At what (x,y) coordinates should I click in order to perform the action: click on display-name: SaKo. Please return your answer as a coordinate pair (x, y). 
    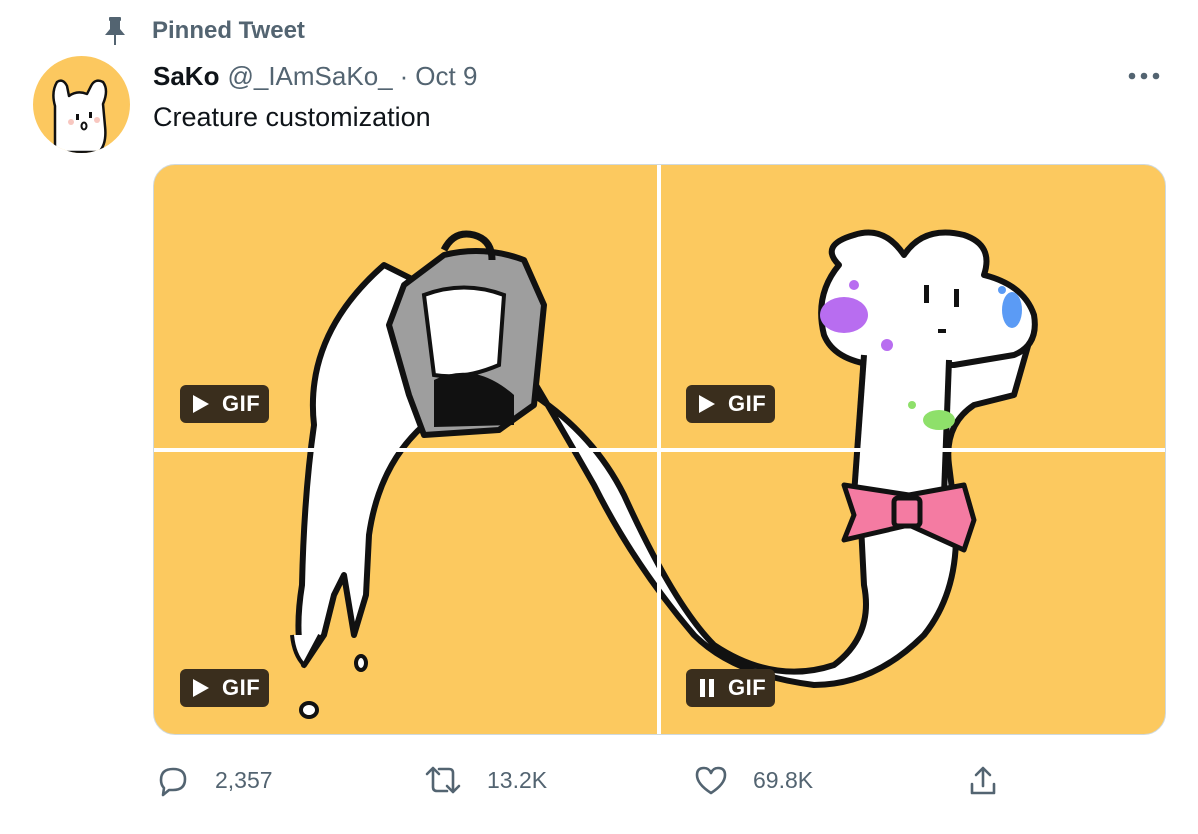
    Looking at the image, I should click on (186, 76).